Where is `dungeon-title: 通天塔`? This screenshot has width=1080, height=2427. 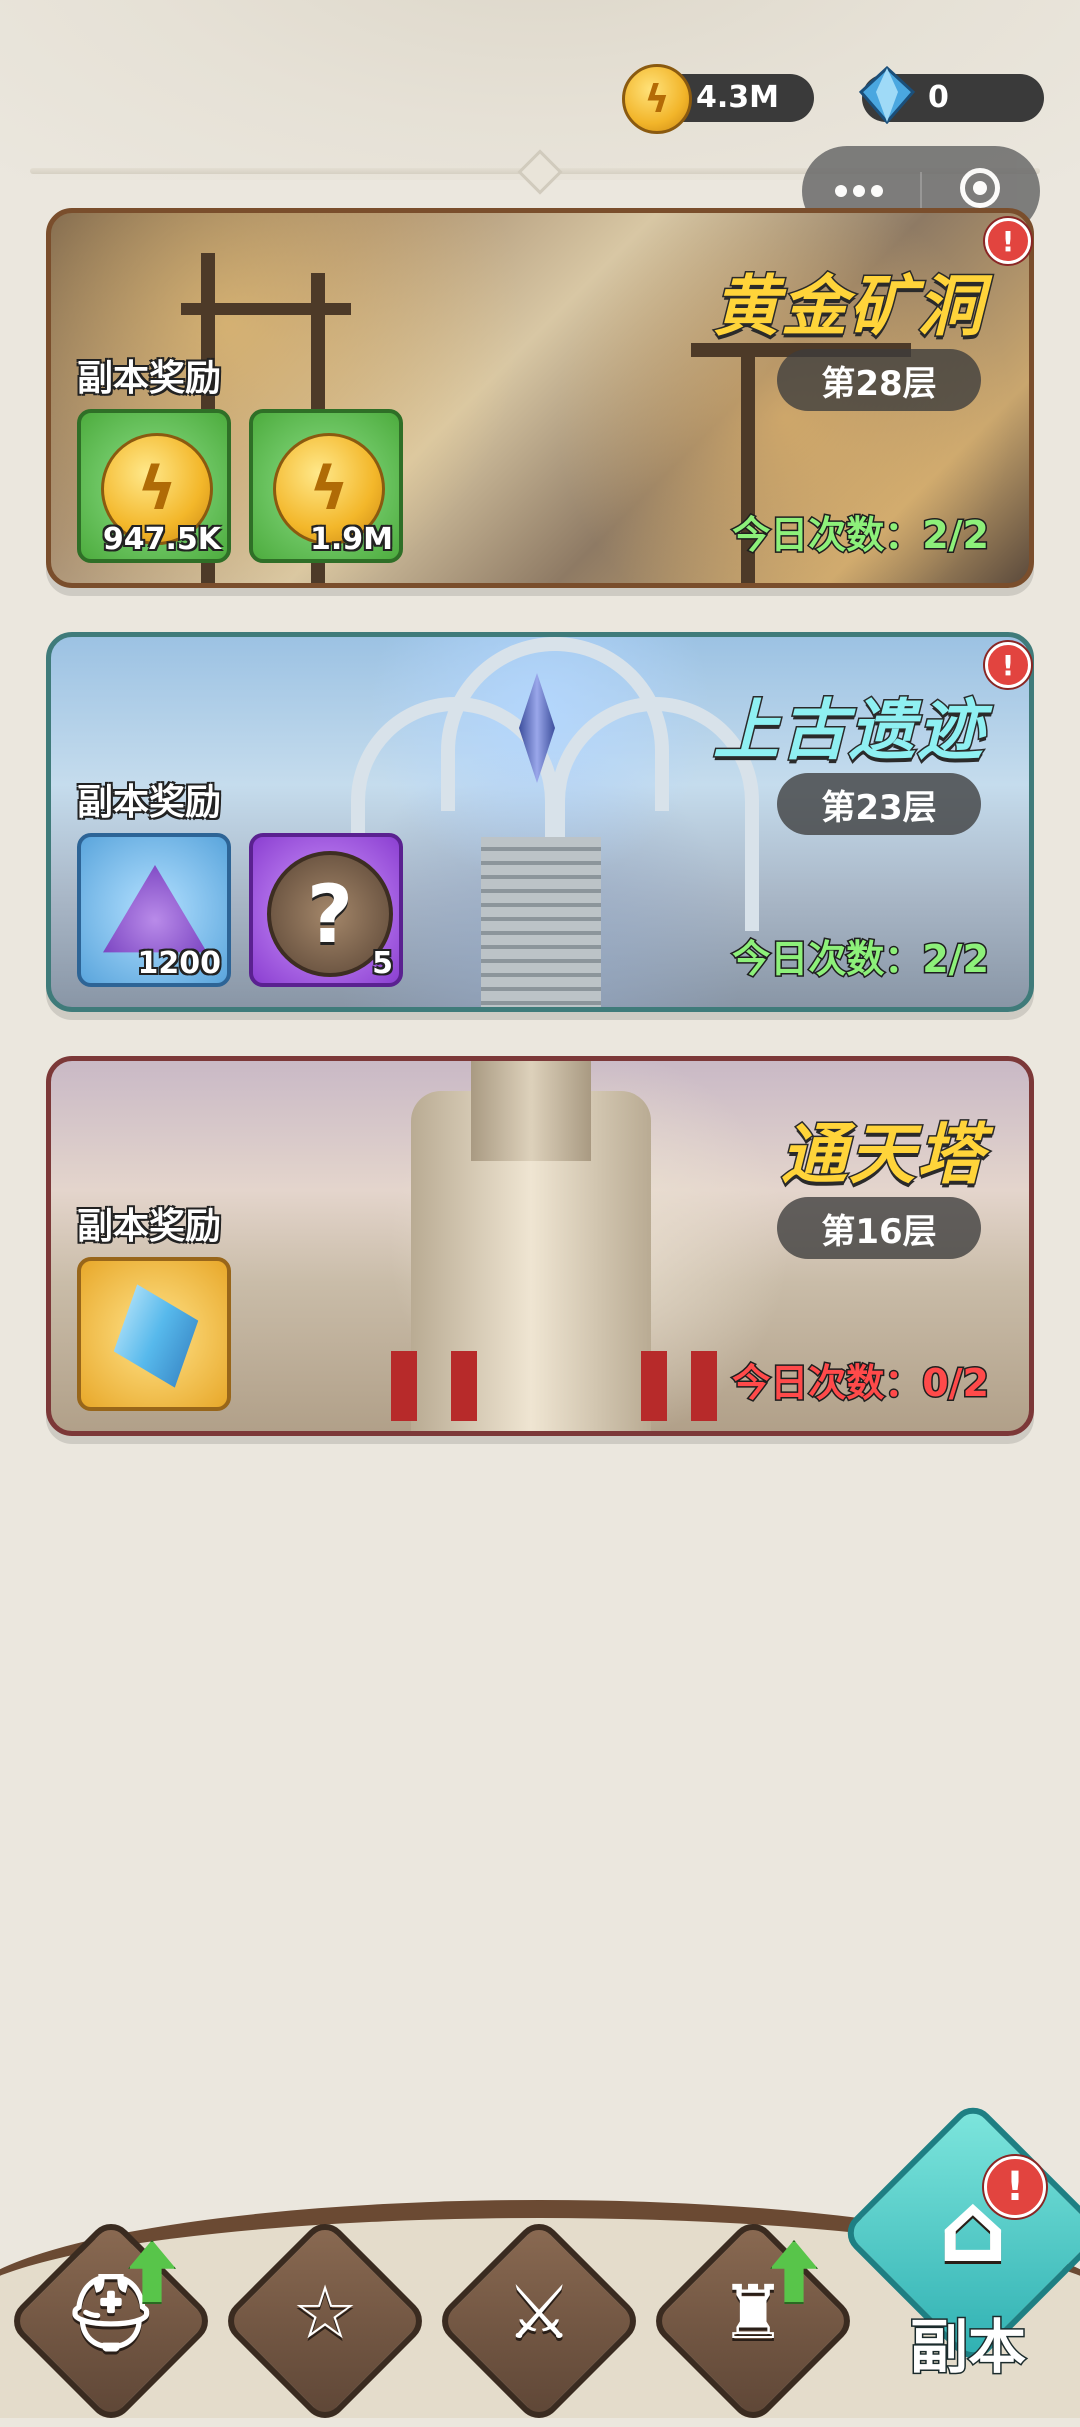 dungeon-title: 通天塔 is located at coordinates (882, 1155).